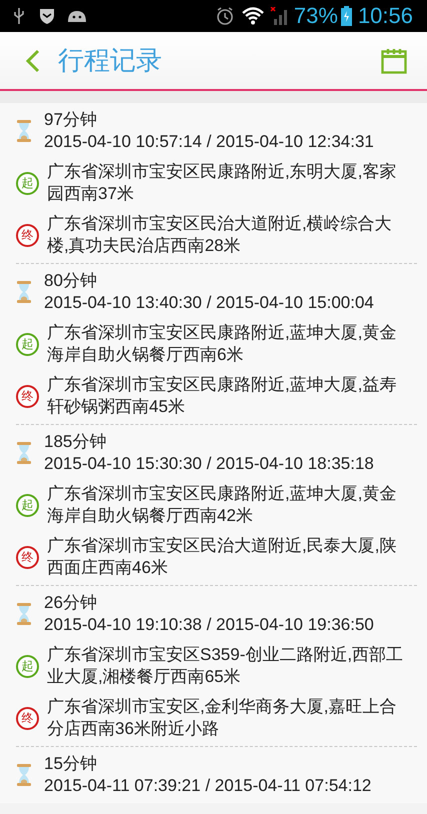 The height and width of the screenshot is (814, 427). I want to click on address-text: 广东省深圳市宝安区民康路附近,蓝坤大厦,黄金海岸自助火锅餐厅西南6米, so click(222, 344).